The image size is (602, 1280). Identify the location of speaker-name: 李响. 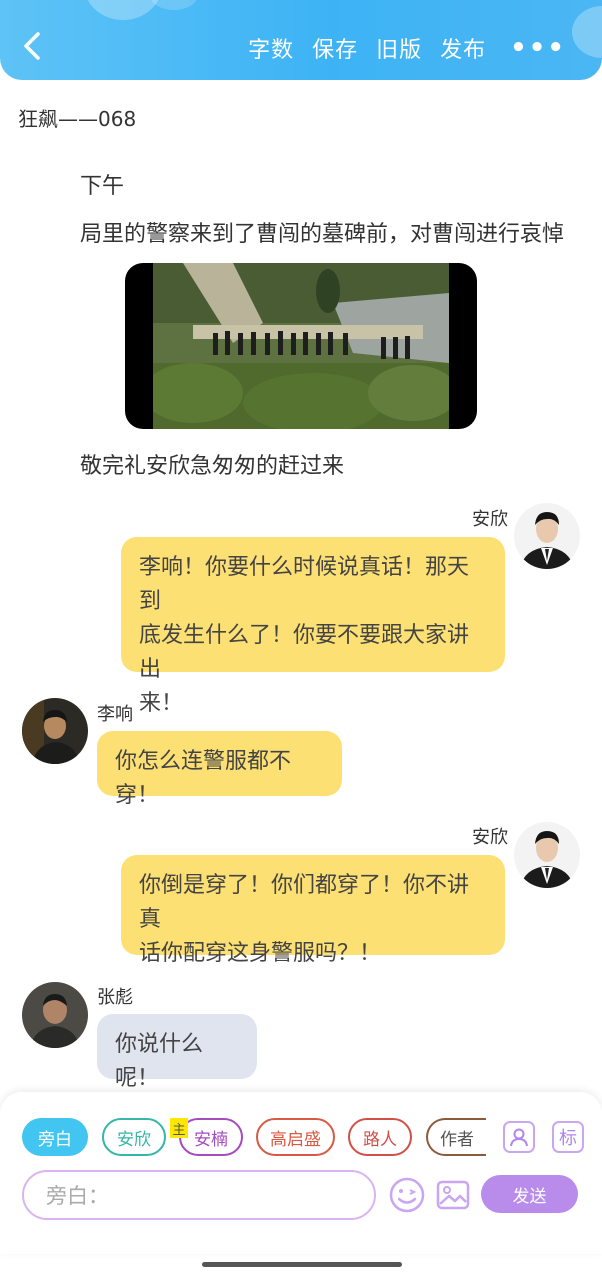
(115, 714).